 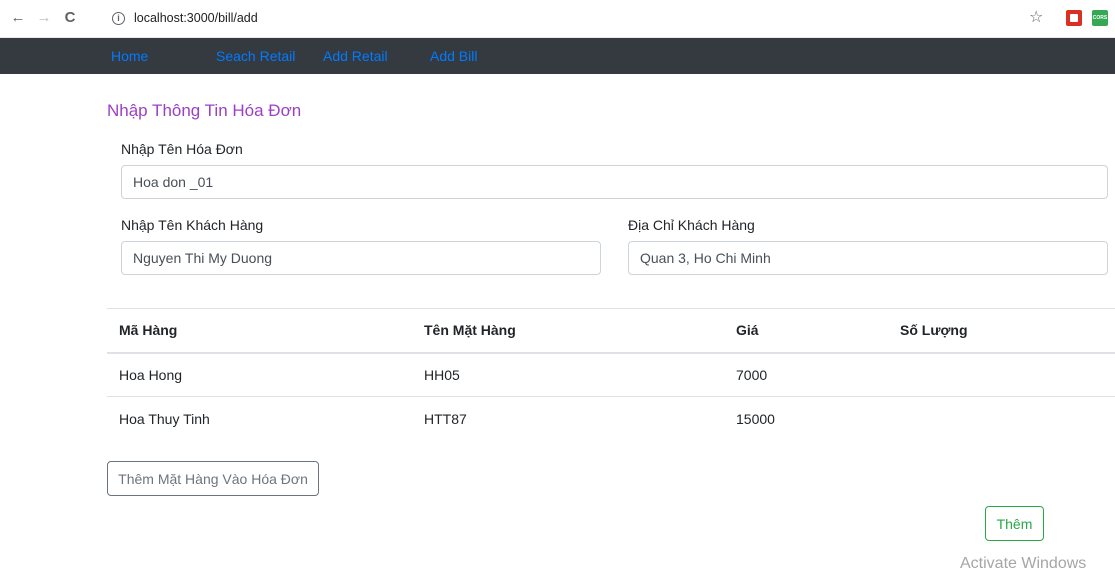 What do you see at coordinates (453, 56) in the screenshot?
I see `nav-add-bill-link: Add Bill` at bounding box center [453, 56].